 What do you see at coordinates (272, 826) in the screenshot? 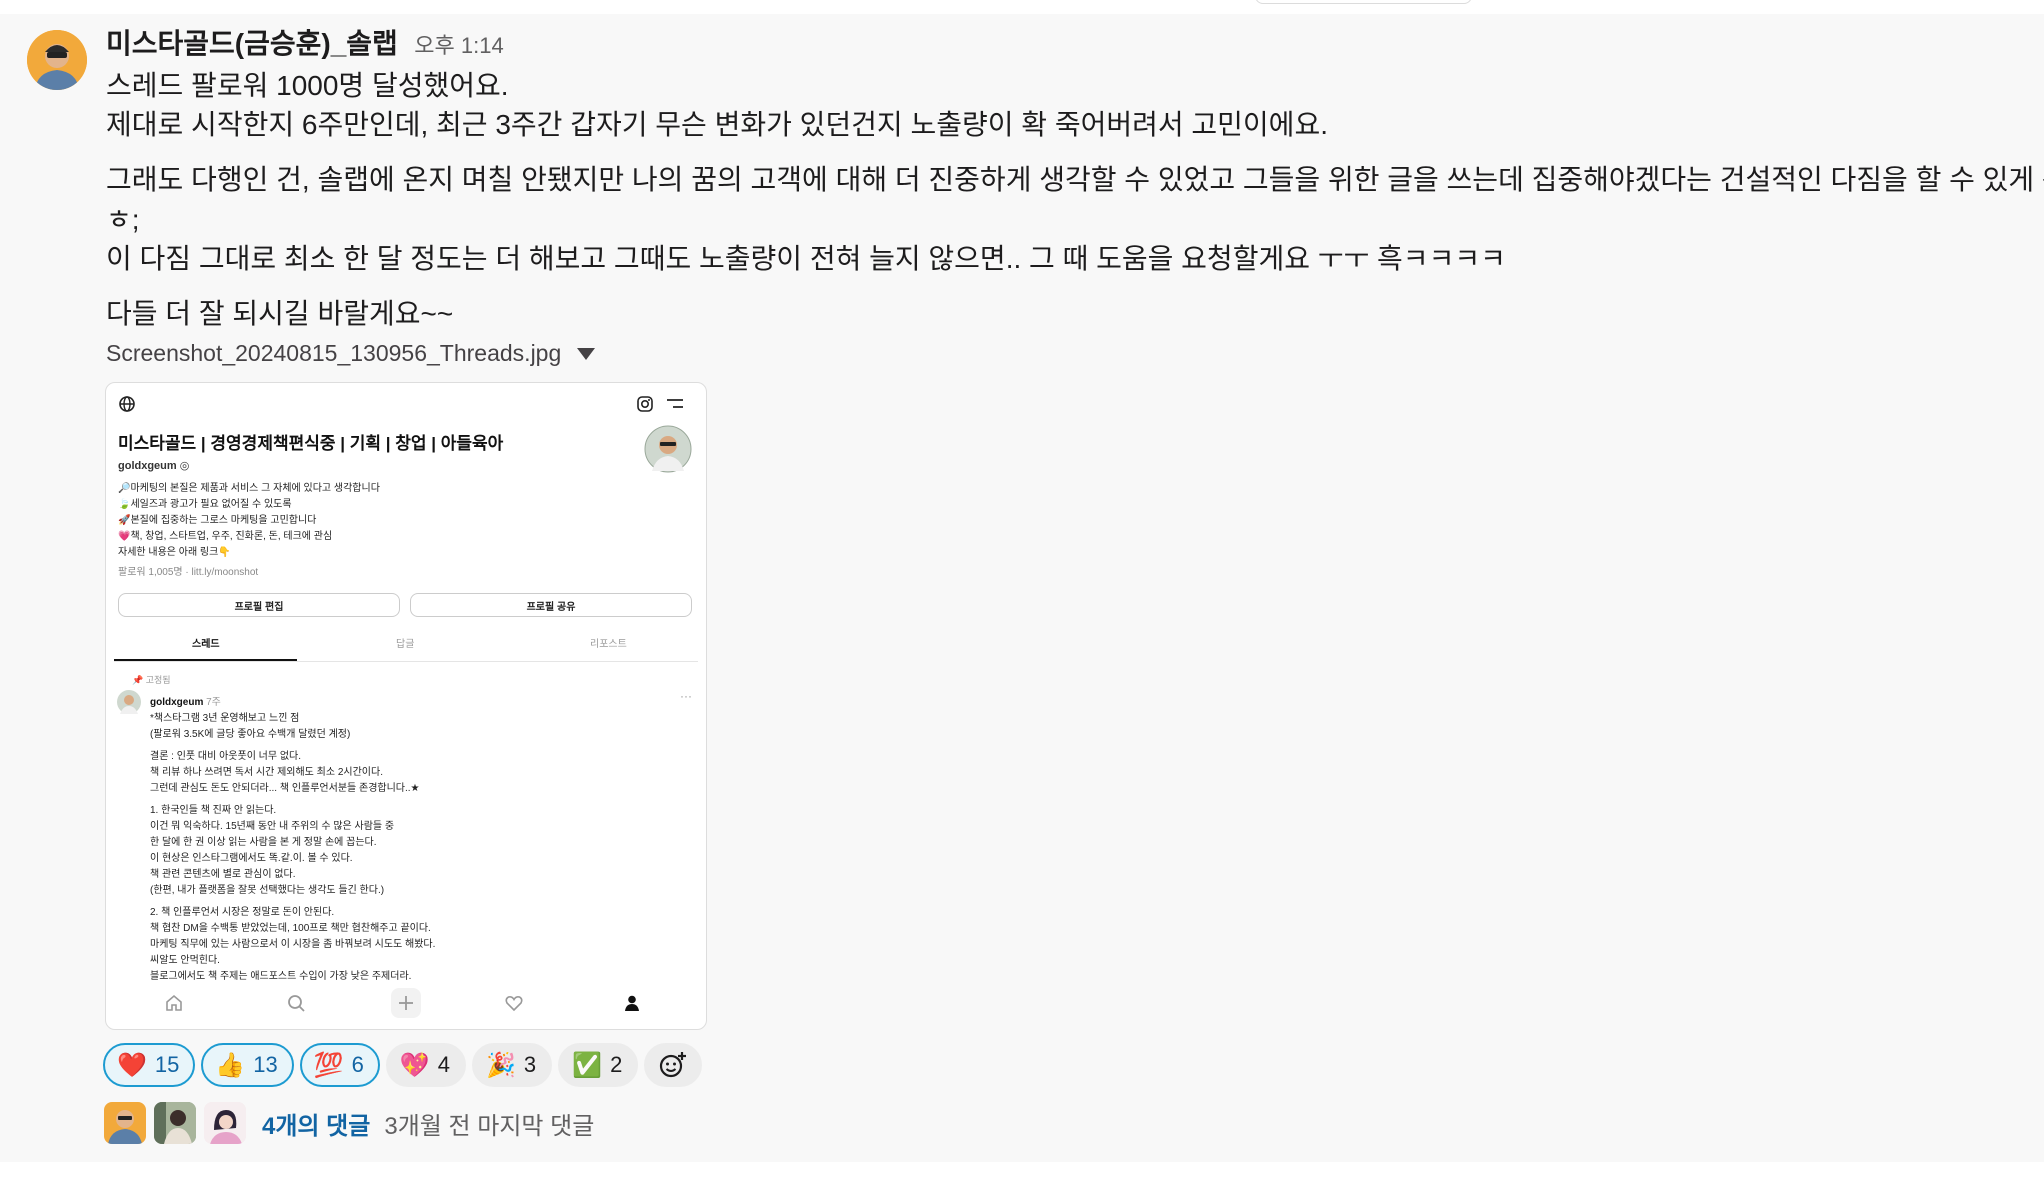
I see `post-line: 이건 뭐 익숙하다. 15년째 동안 내 주위의 수 많은 사람들 중` at bounding box center [272, 826].